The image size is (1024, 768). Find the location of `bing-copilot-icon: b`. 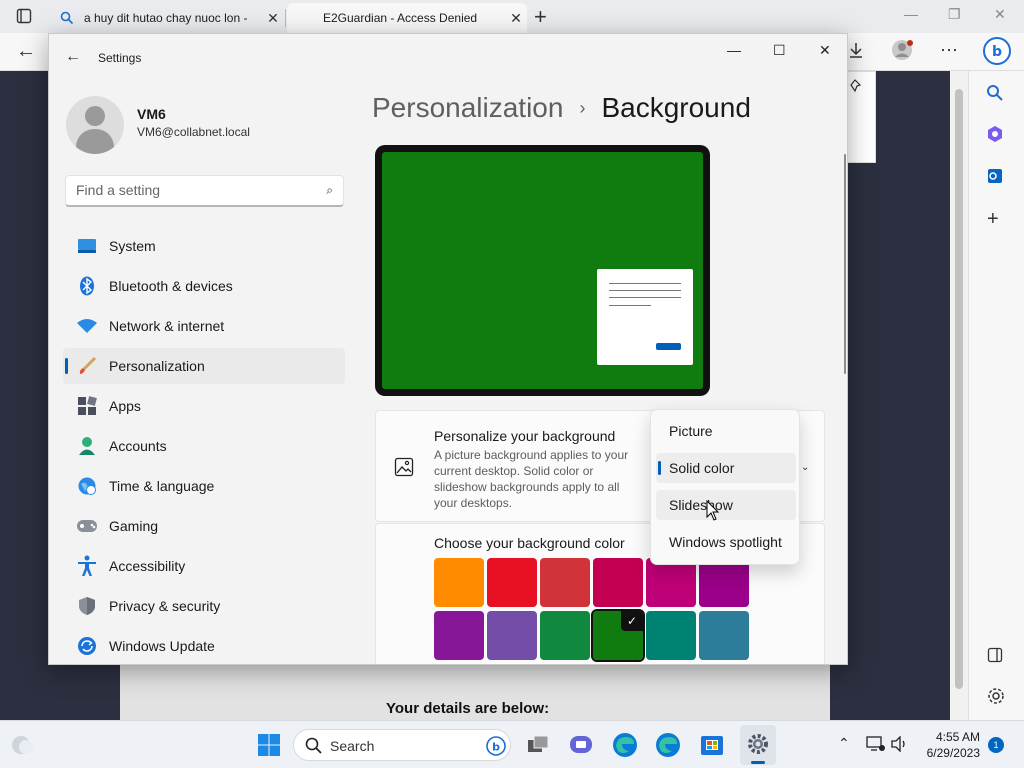

bing-copilot-icon: b is located at coordinates (997, 51).